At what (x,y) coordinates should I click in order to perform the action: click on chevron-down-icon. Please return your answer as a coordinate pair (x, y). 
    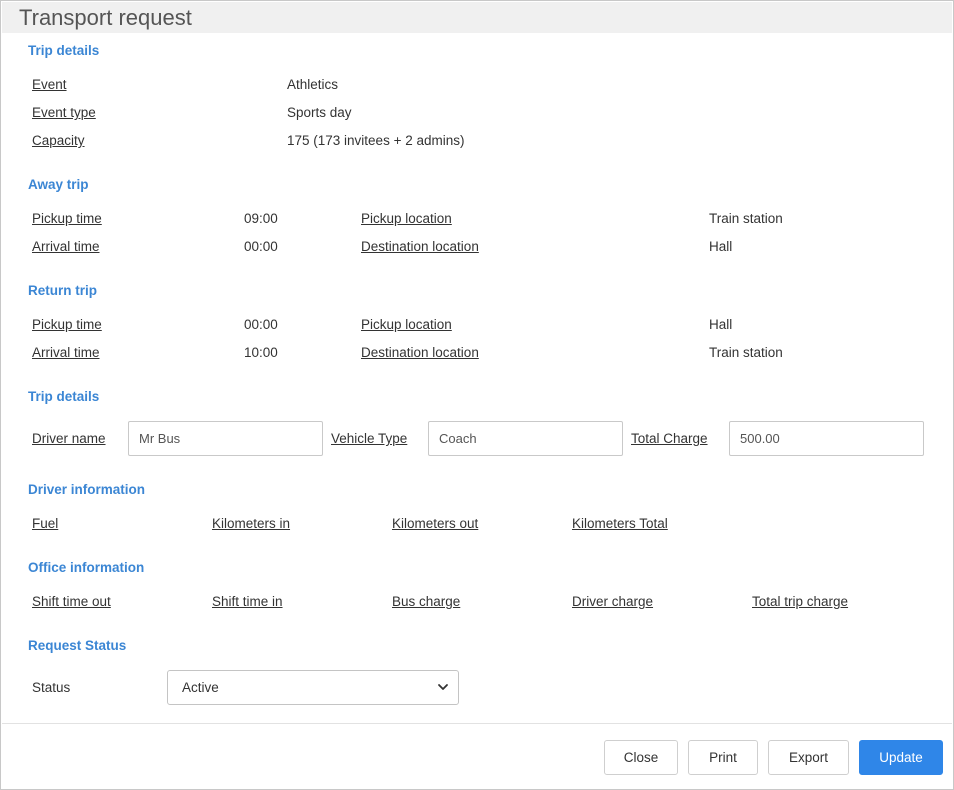
    Looking at the image, I should click on (443, 687).